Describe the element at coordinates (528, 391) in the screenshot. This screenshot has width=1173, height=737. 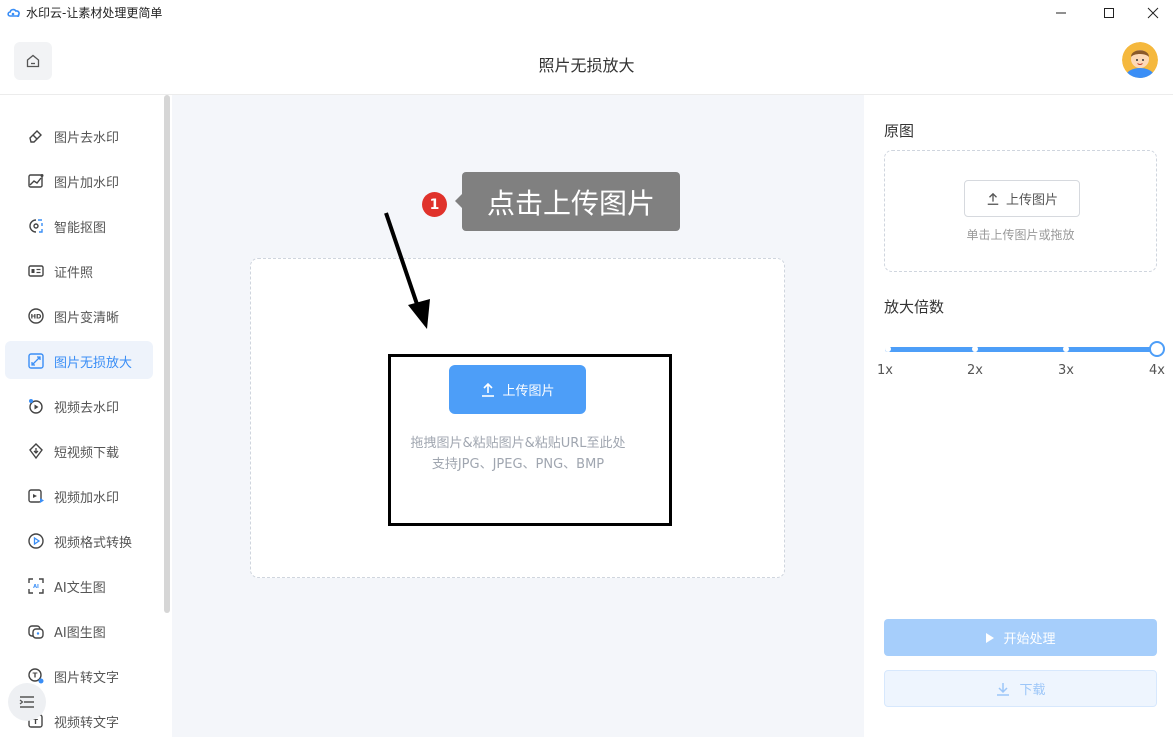
I see `upload-button-label: 上传图片` at that location.